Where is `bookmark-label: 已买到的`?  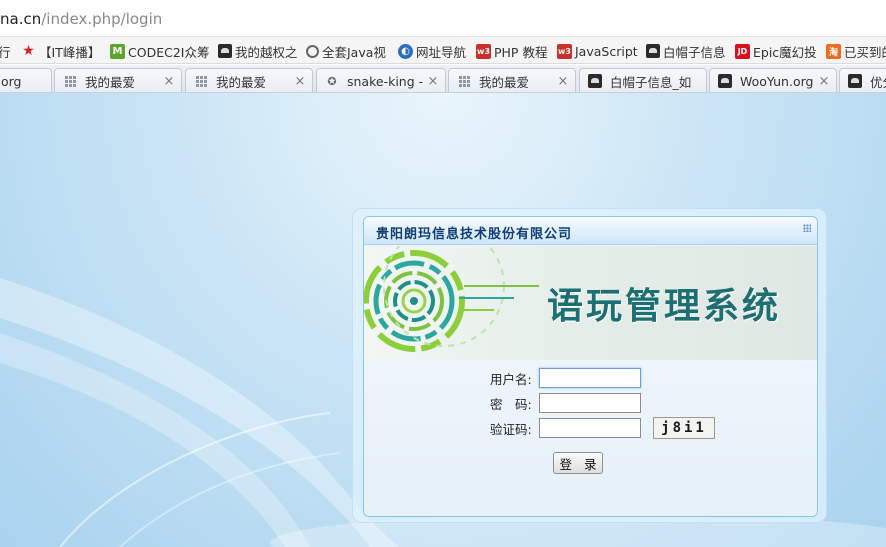 bookmark-label: 已买到的 is located at coordinates (865, 52).